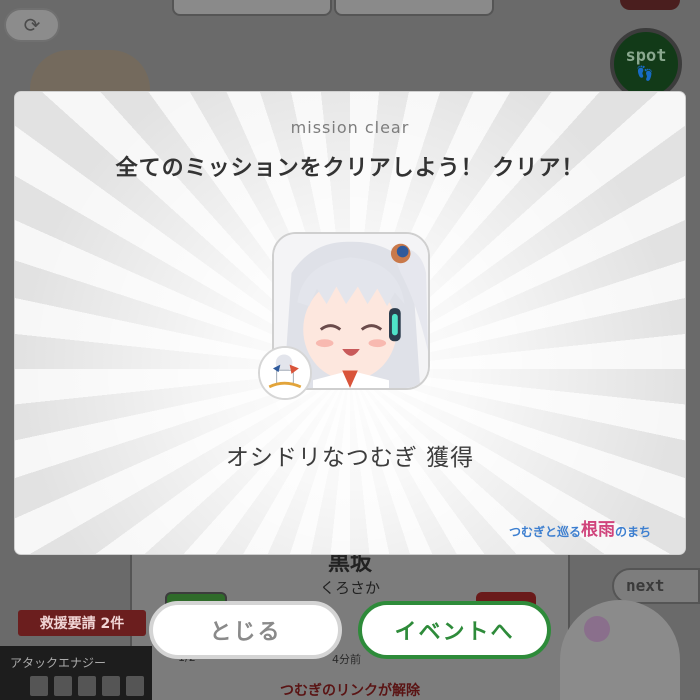 The width and height of the screenshot is (700, 700). I want to click on character-illustration, so click(620, 648).